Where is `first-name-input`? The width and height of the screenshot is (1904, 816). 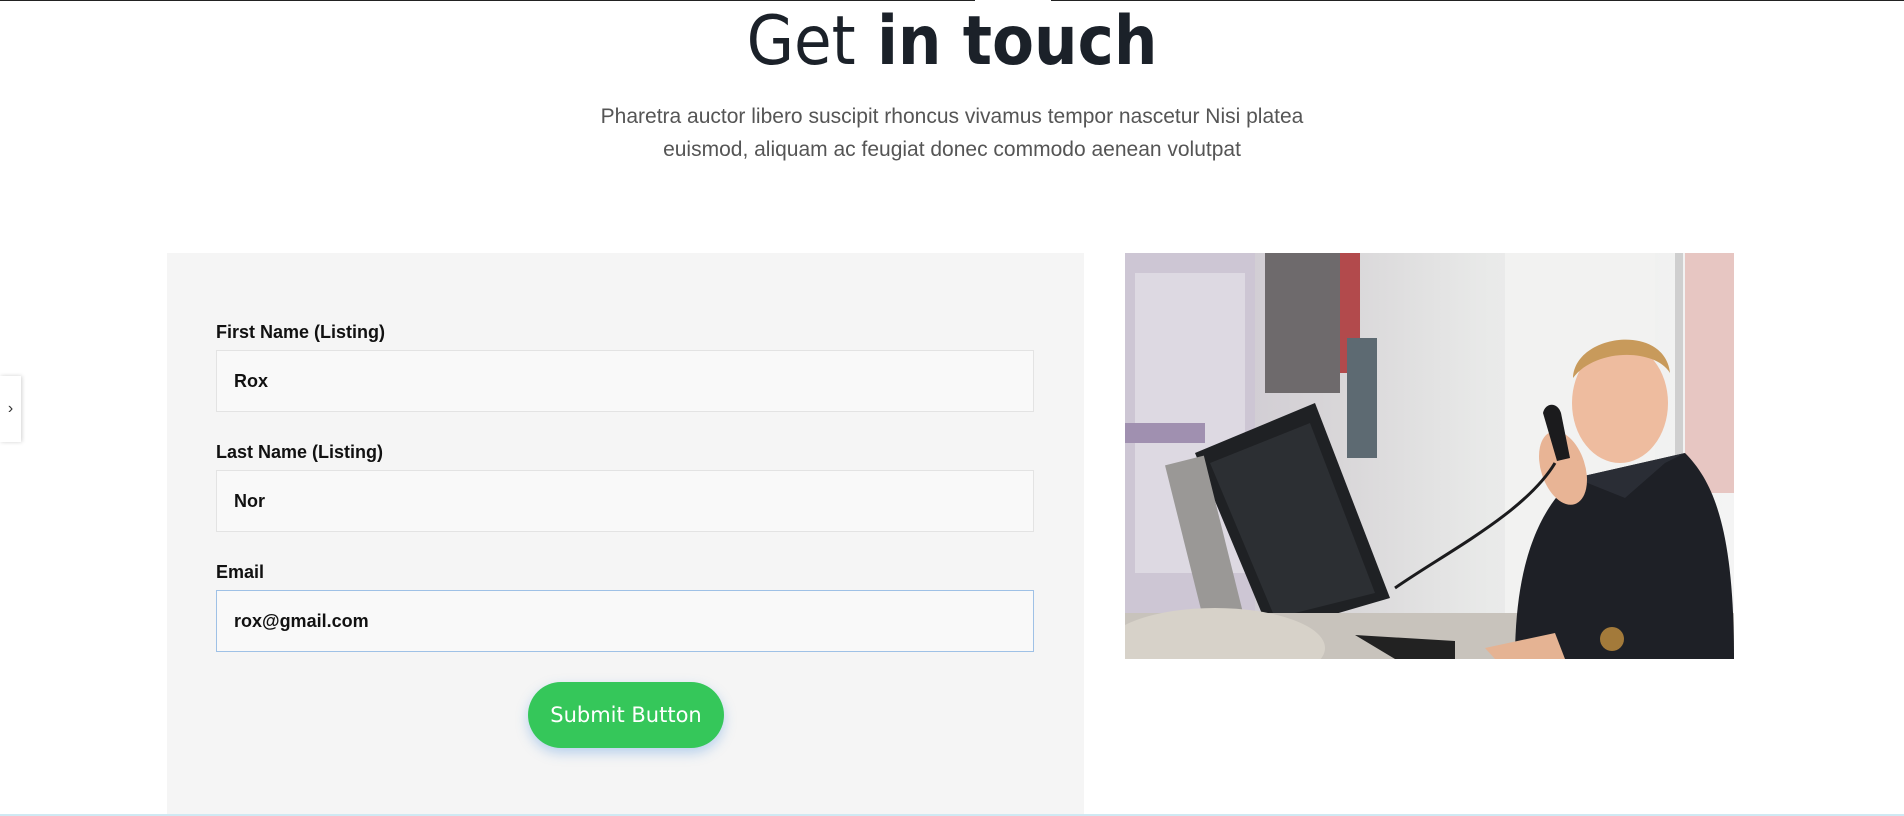 first-name-input is located at coordinates (625, 381).